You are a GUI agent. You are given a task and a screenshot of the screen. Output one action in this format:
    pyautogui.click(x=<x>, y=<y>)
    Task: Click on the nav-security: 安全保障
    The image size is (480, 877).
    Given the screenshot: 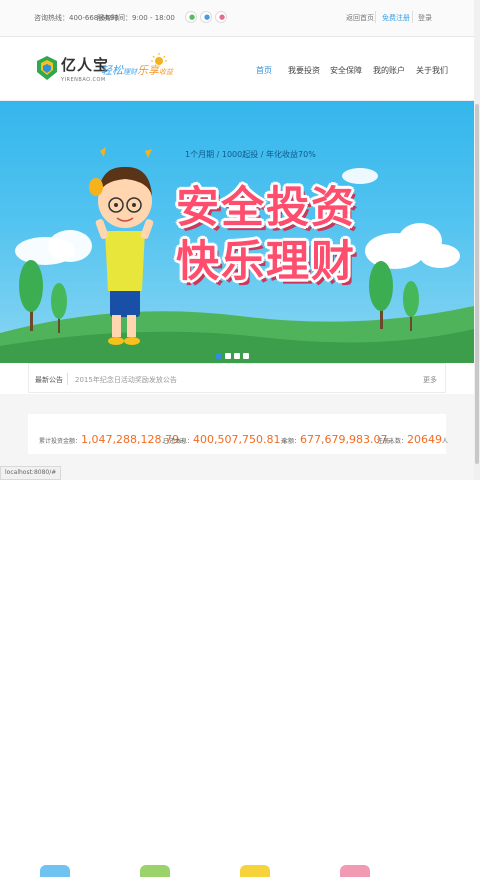 What is the action you would take?
    pyautogui.click(x=346, y=70)
    